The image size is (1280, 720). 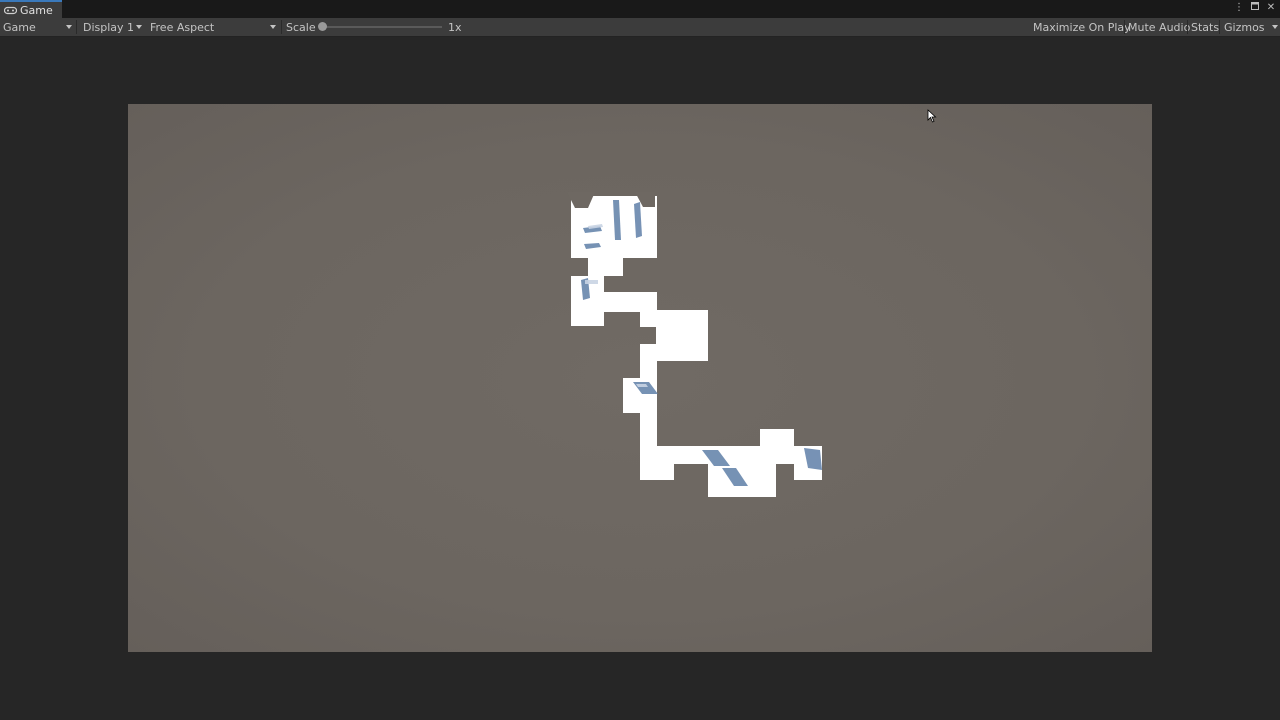 I want to click on gamepad-icon, so click(x=10, y=10).